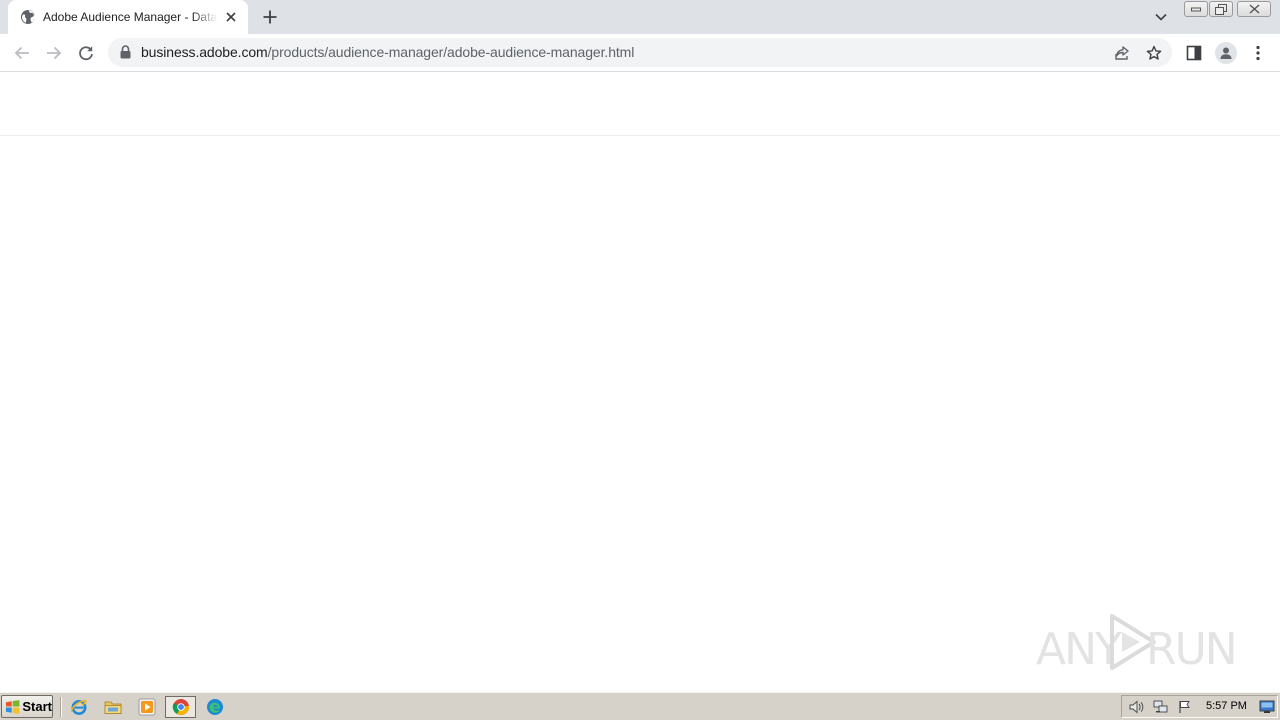 The height and width of the screenshot is (720, 1280). I want to click on media-player-icon, so click(147, 707).